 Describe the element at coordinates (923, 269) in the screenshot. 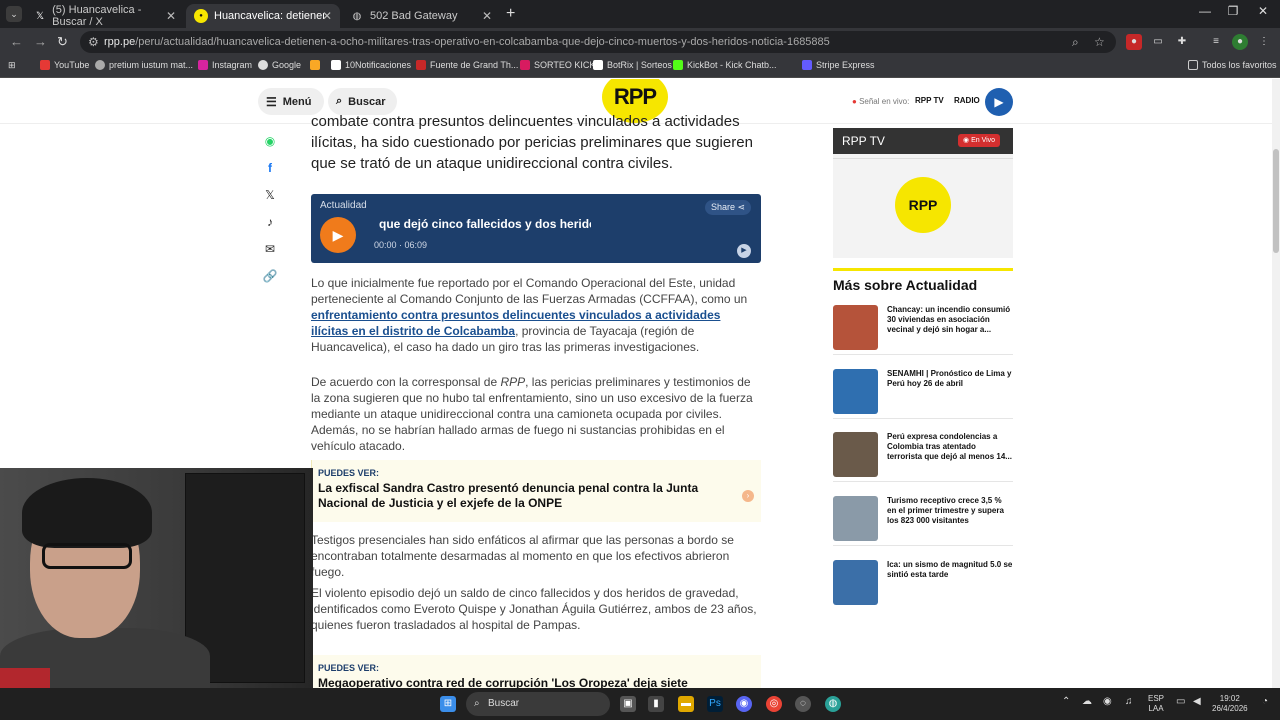

I see `section-accent-bar` at that location.